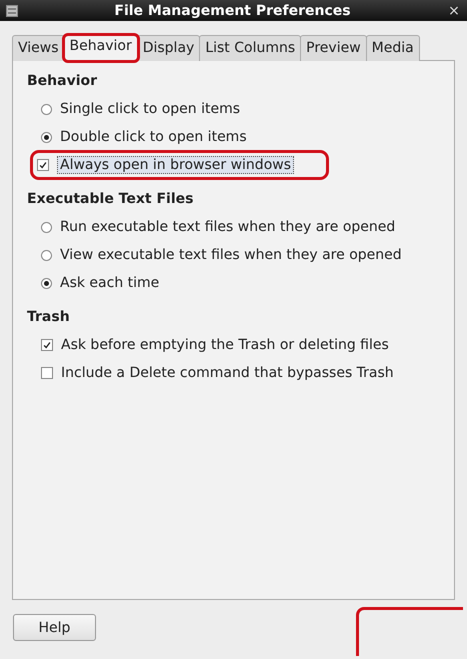 The image size is (467, 659). What do you see at coordinates (110, 283) in the screenshot?
I see `option-label: Ask each time` at bounding box center [110, 283].